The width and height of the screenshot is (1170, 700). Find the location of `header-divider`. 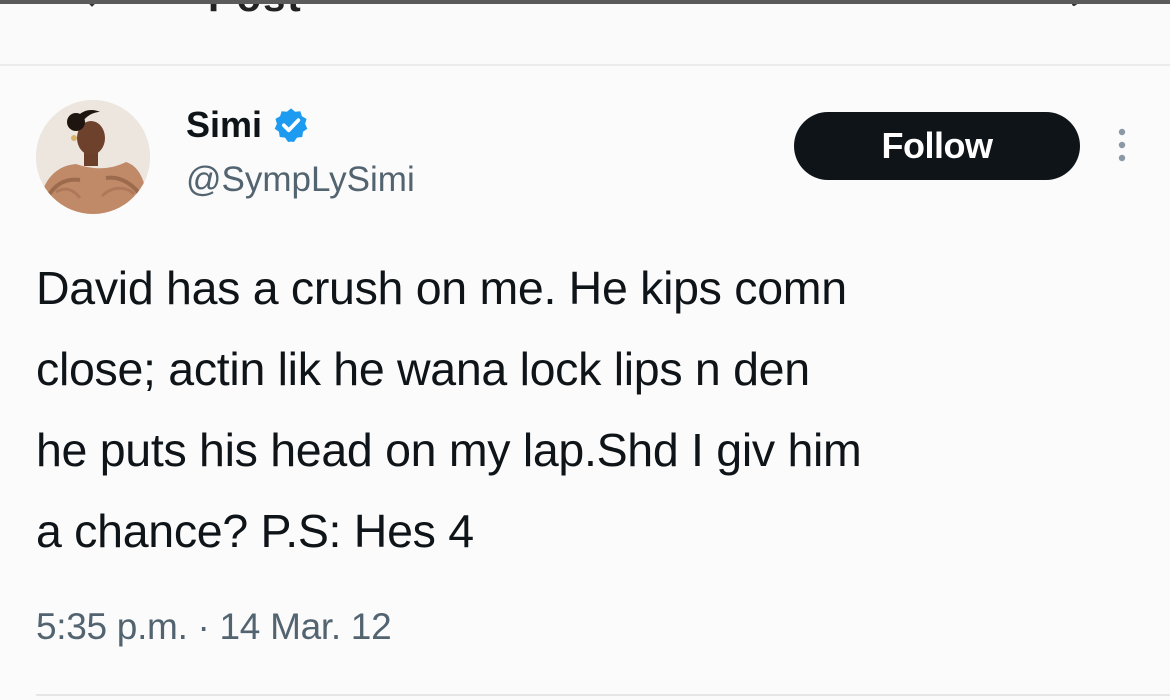

header-divider is located at coordinates (585, 65).